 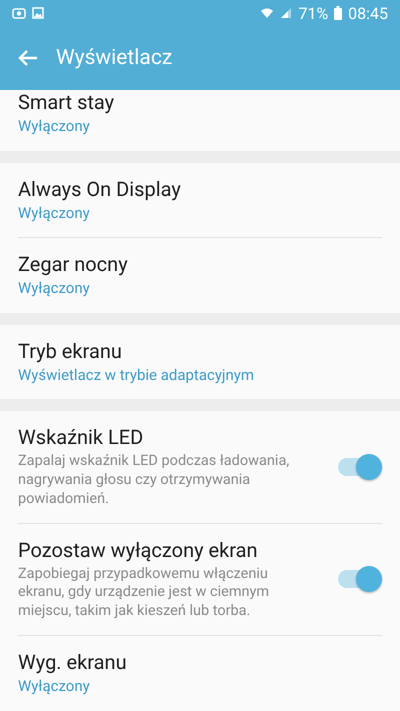 What do you see at coordinates (137, 375) in the screenshot?
I see `setting-value: Wyświetlacz w trybie adaptacyjnym` at bounding box center [137, 375].